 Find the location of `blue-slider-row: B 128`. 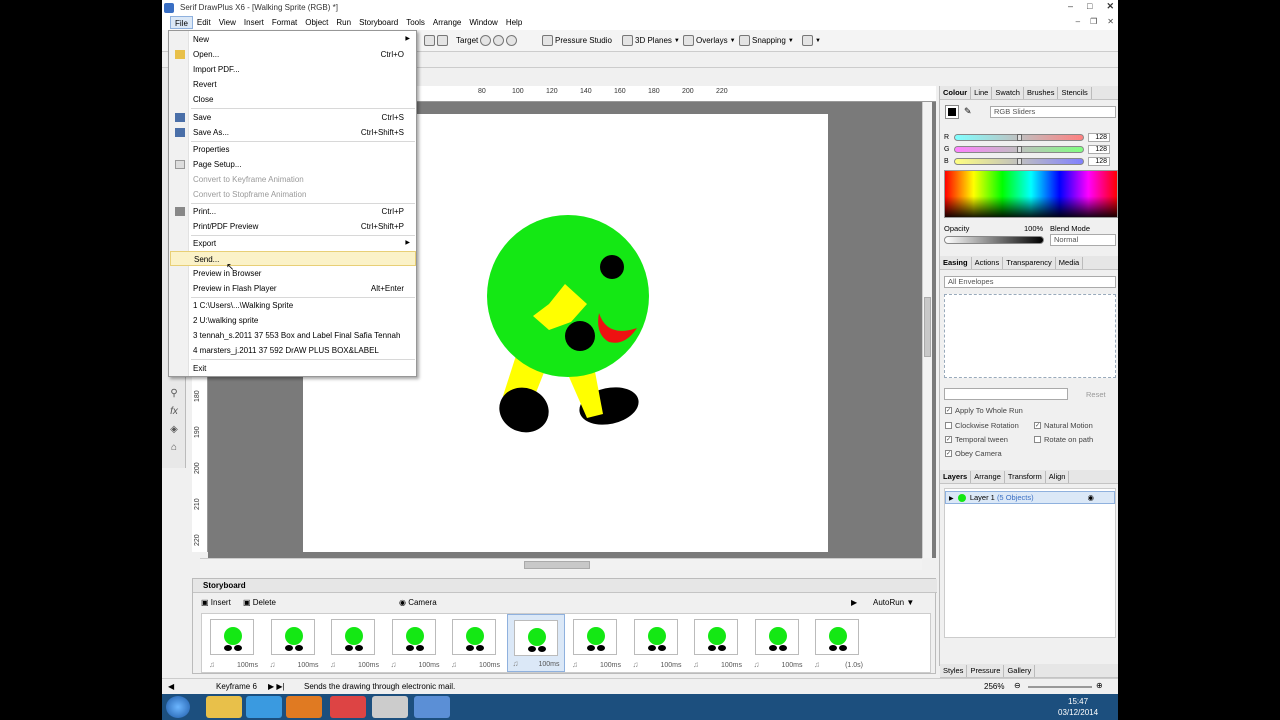

blue-slider-row: B 128 is located at coordinates (1030, 161).